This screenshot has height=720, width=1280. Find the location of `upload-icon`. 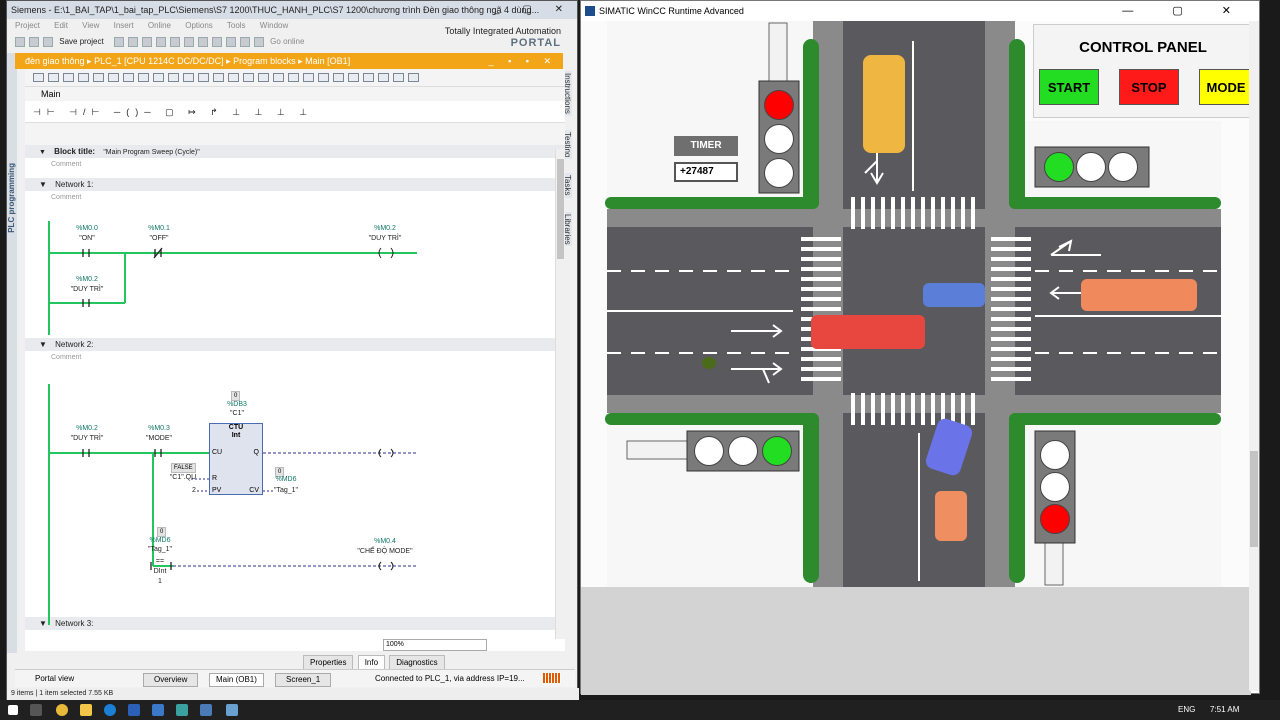

upload-icon is located at coordinates (244, 41).